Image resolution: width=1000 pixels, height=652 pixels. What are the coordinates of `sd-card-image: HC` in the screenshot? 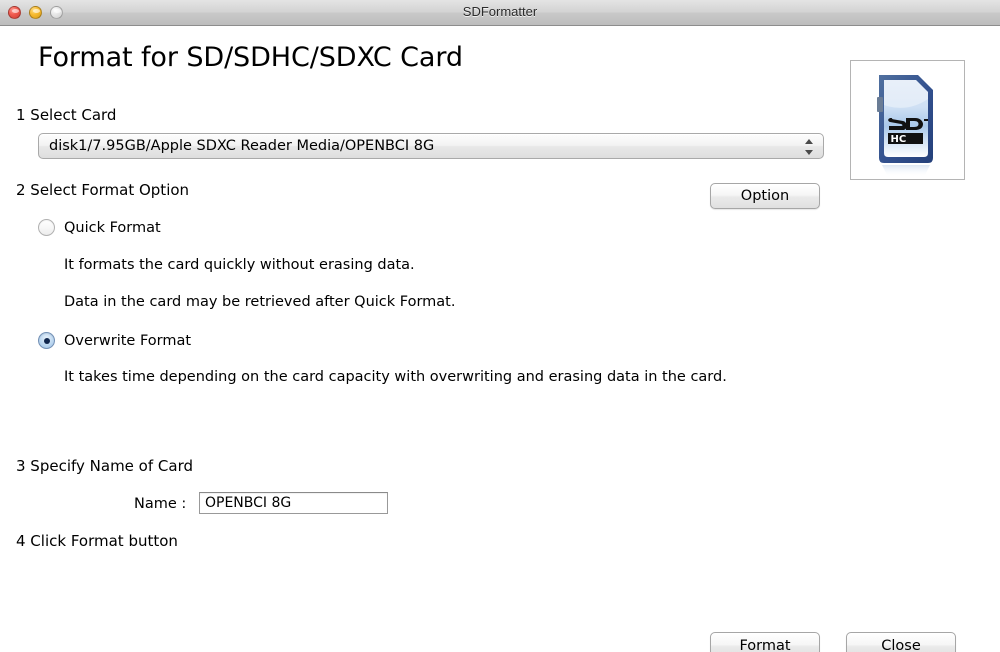 It's located at (907, 120).